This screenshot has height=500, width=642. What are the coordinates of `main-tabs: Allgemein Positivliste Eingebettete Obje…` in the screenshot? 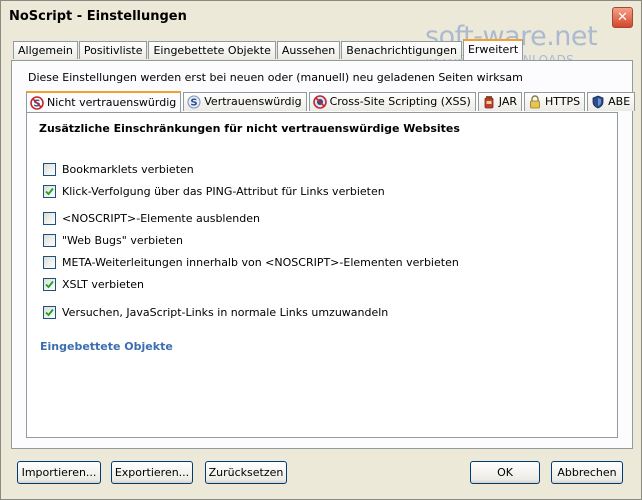 It's located at (268, 49).